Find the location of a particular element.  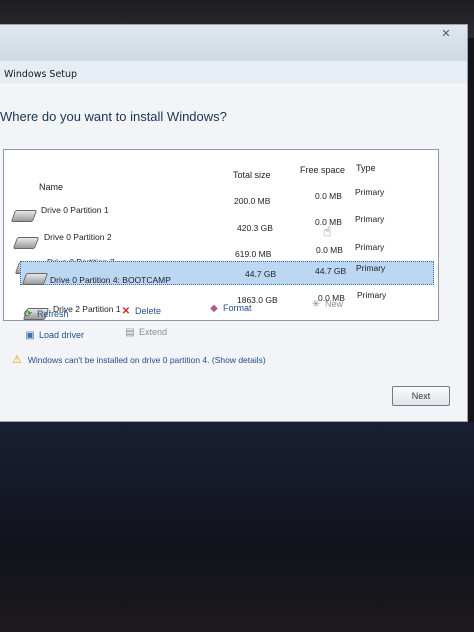

extend-button: ▤ Extend is located at coordinates (145, 332).